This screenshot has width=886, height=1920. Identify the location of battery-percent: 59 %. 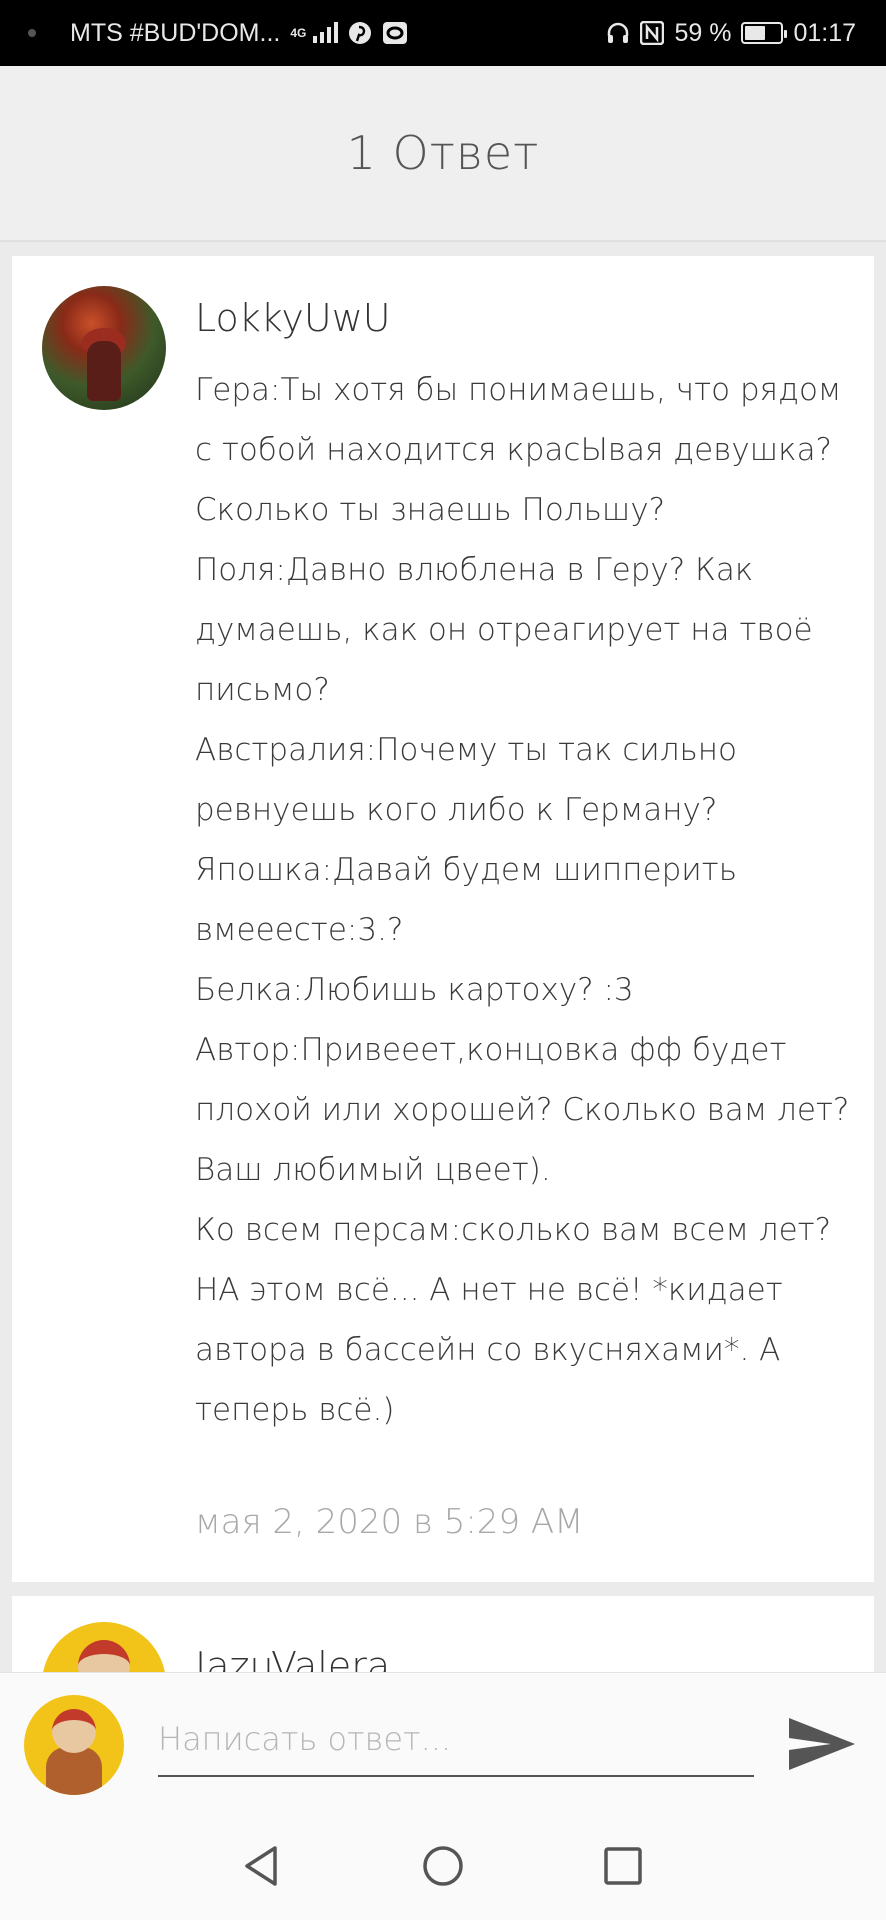
(703, 32).